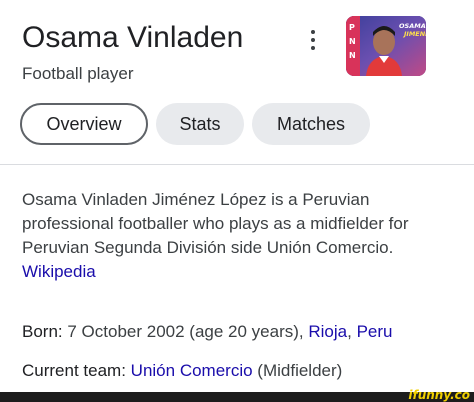 This screenshot has width=474, height=402. I want to click on current-team-label: Current team:, so click(74, 370).